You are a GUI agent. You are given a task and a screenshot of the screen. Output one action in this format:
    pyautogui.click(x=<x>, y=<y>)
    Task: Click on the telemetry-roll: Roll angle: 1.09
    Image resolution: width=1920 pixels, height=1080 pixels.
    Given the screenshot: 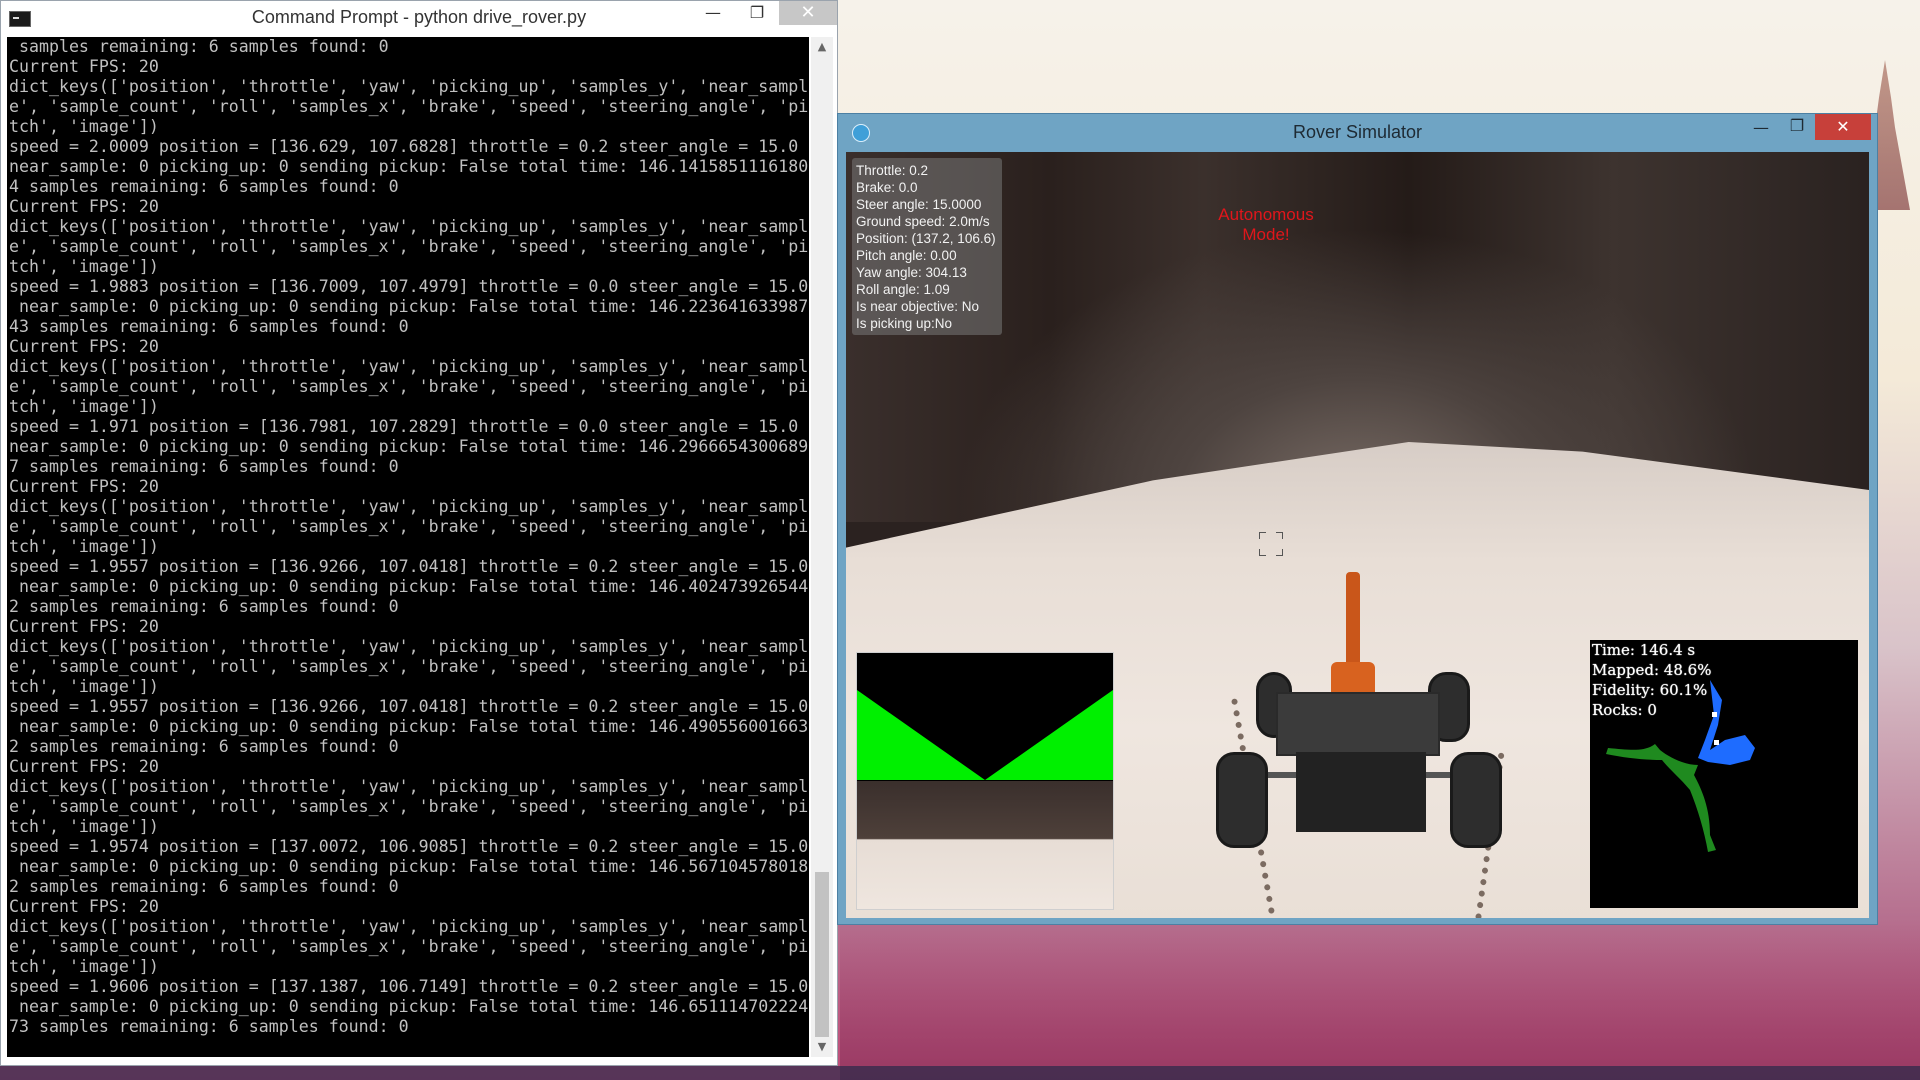 What is the action you would take?
    pyautogui.click(x=903, y=289)
    